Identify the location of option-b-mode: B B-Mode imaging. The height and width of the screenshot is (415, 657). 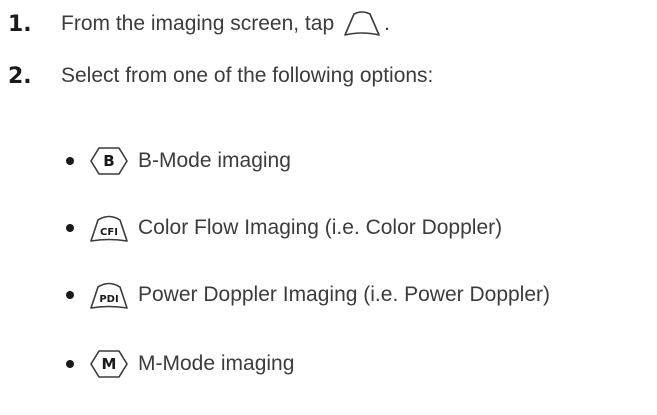
(178, 161).